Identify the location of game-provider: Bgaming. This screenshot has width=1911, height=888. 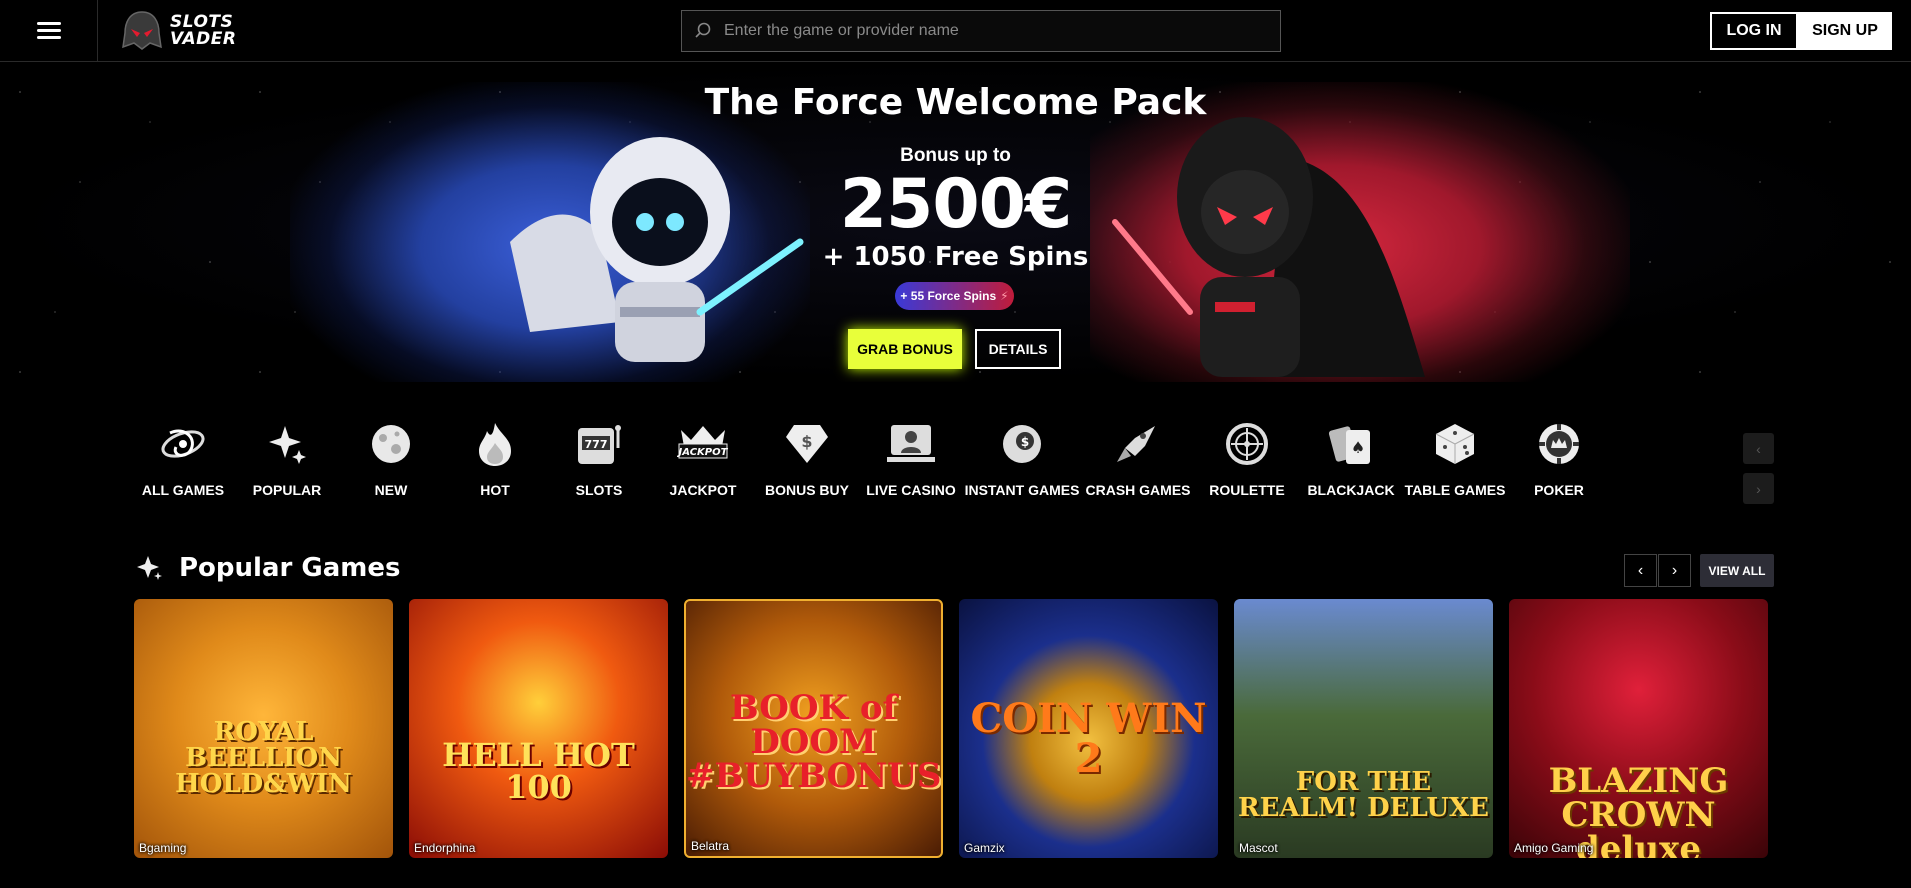
(163, 848).